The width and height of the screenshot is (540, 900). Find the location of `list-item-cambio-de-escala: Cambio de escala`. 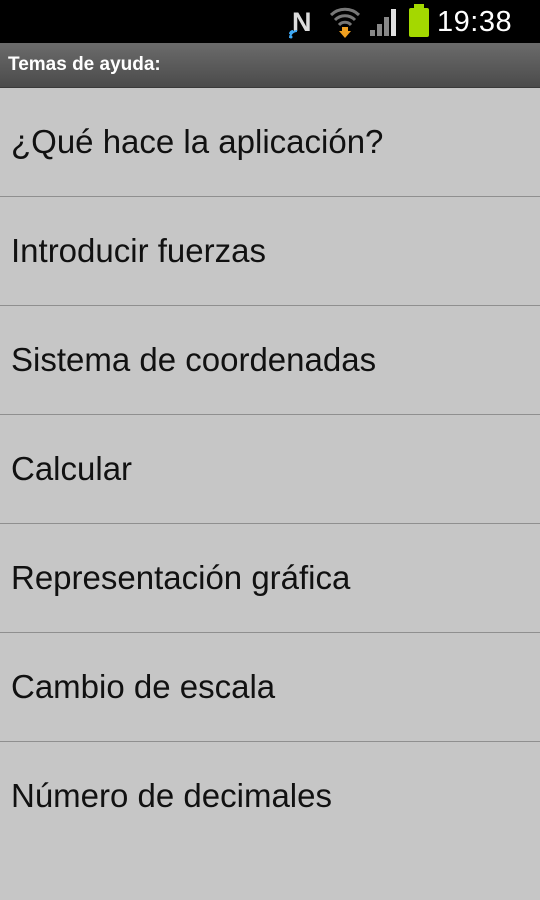

list-item-cambio-de-escala: Cambio de escala is located at coordinates (270, 687).